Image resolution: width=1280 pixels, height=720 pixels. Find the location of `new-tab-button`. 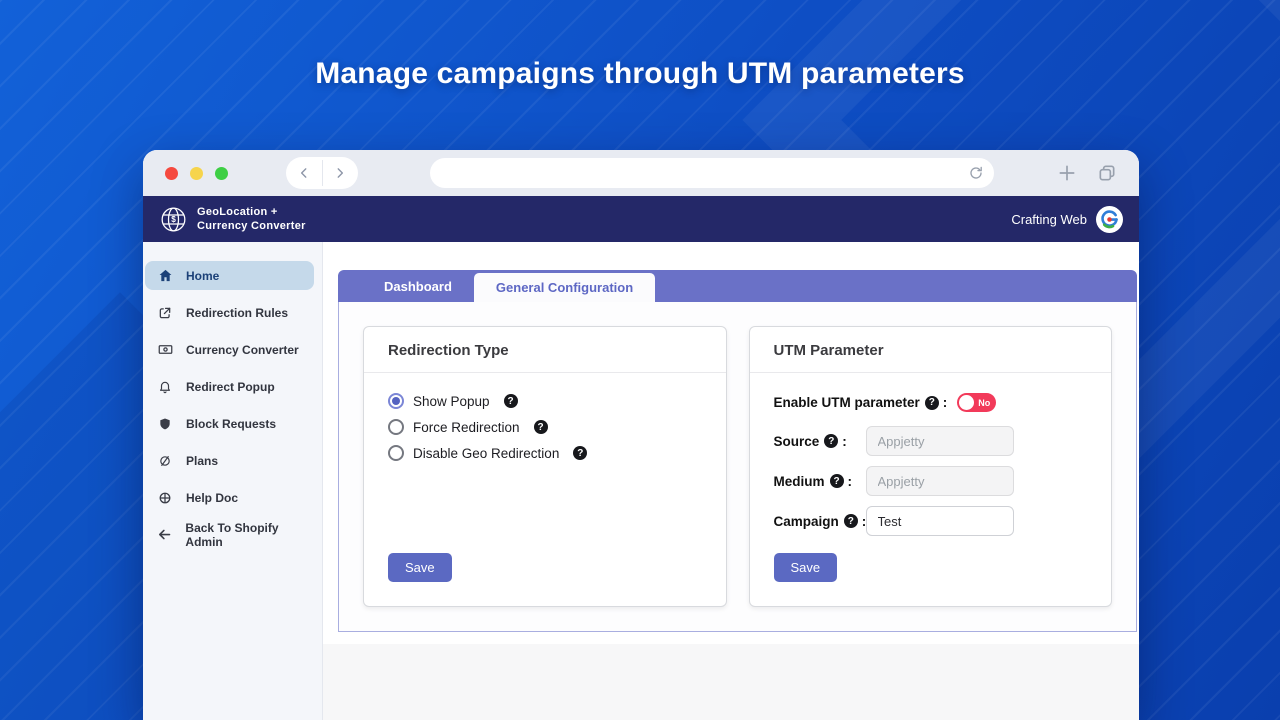

new-tab-button is located at coordinates (1067, 173).